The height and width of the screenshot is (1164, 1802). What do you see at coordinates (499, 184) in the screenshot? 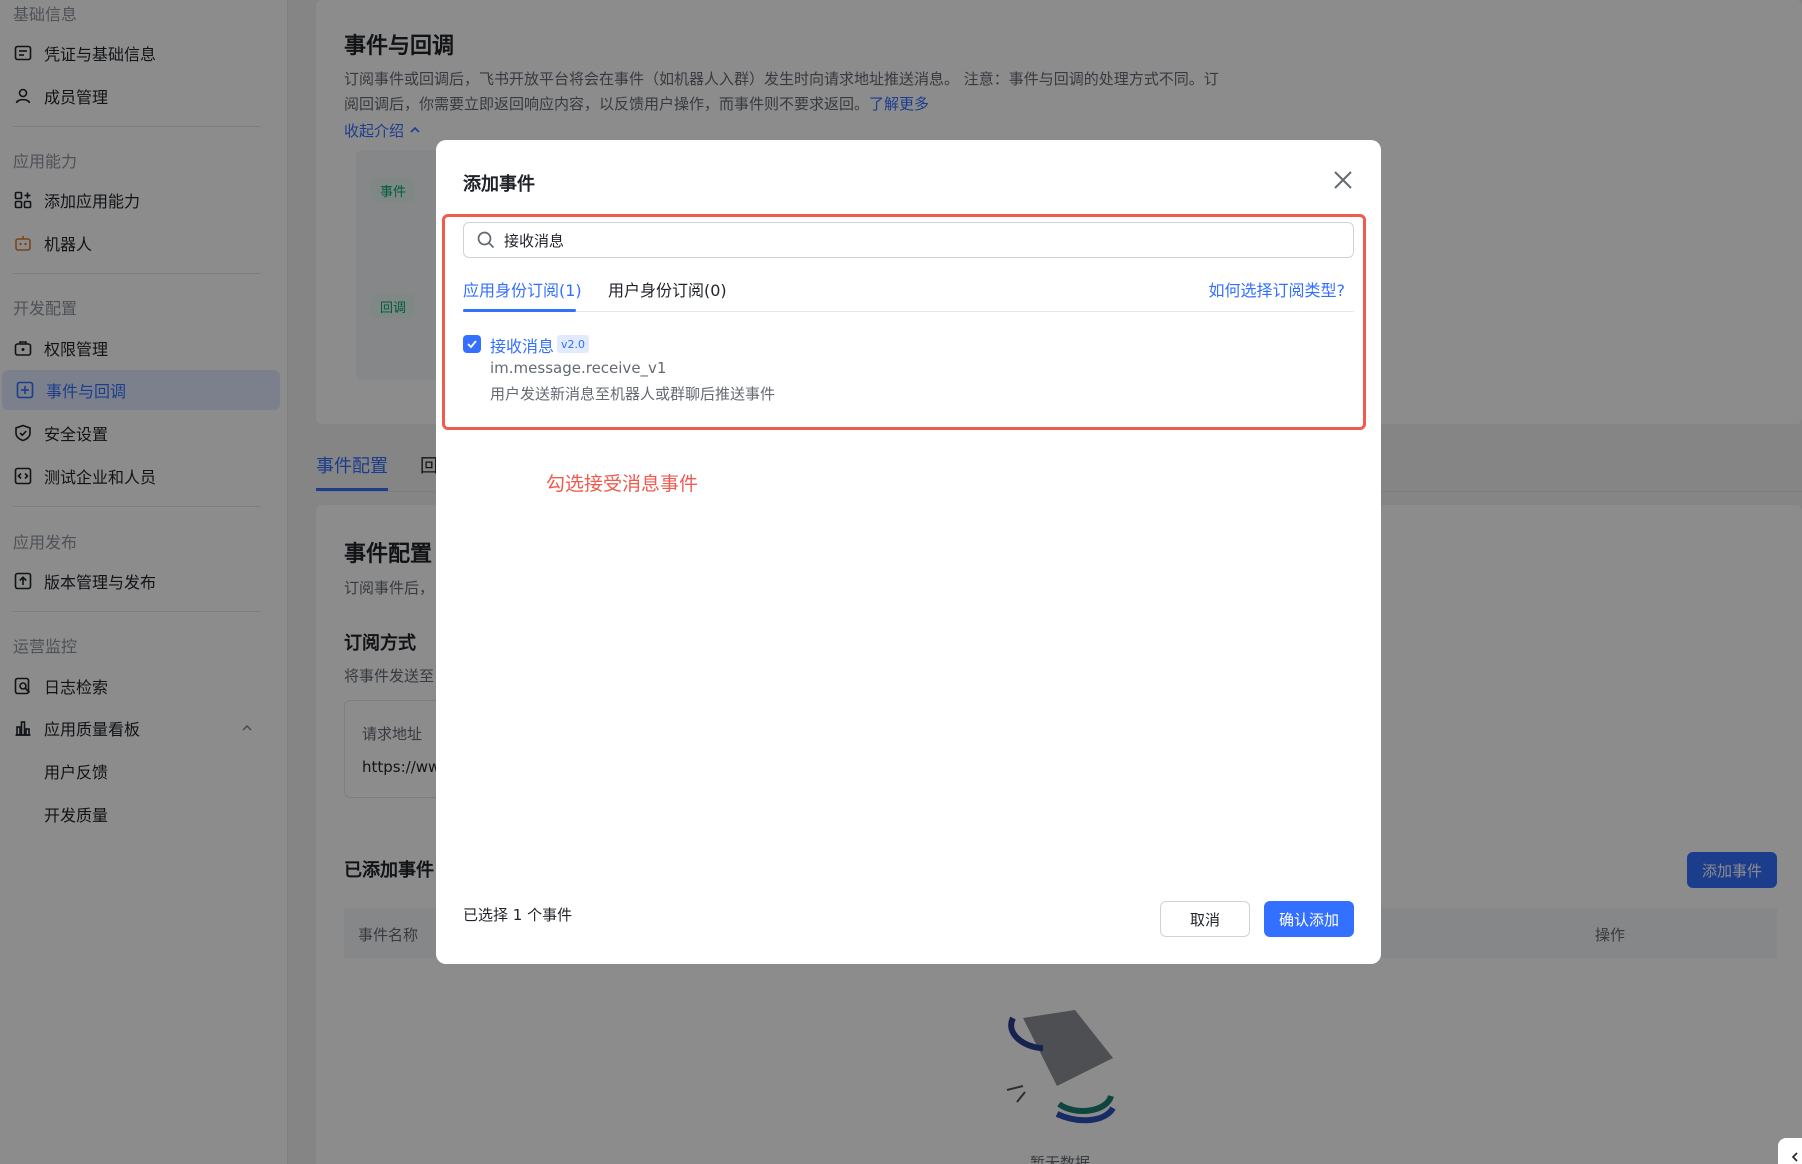
I see `dialog-title: 添加事件` at bounding box center [499, 184].